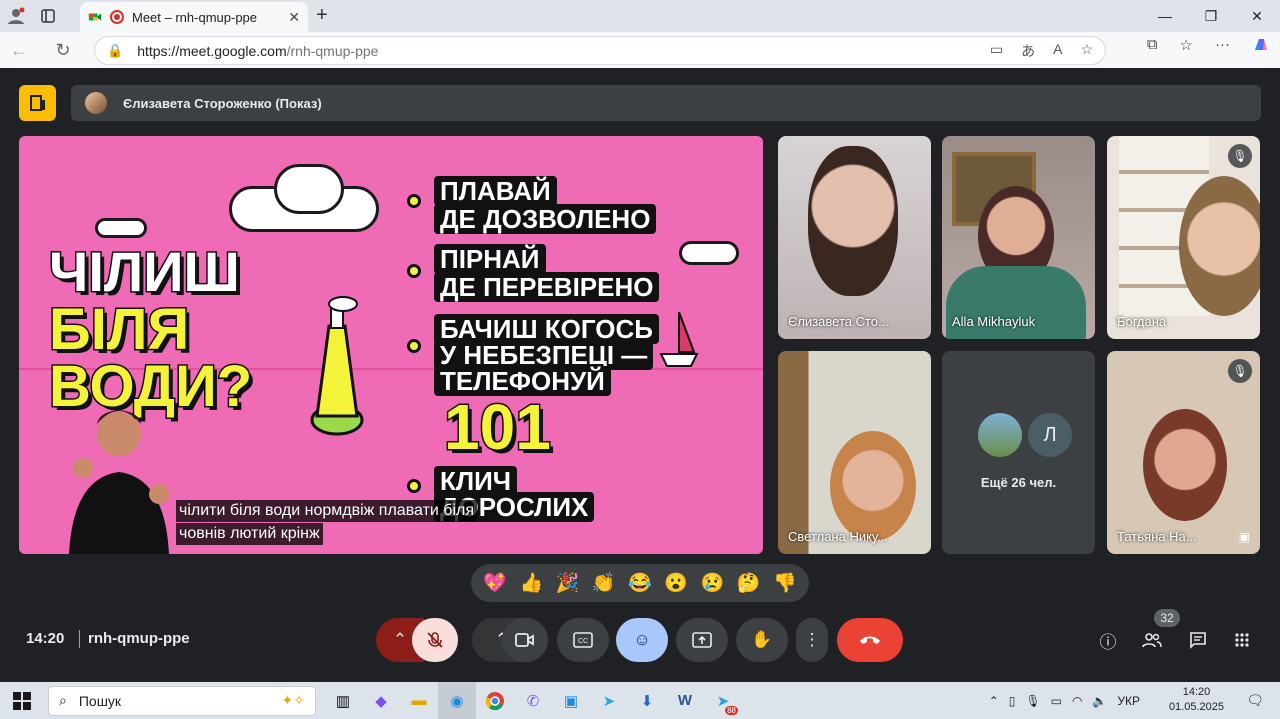 Image resolution: width=1280 pixels, height=719 pixels. I want to click on more-menu-icon: ···, so click(1222, 47).